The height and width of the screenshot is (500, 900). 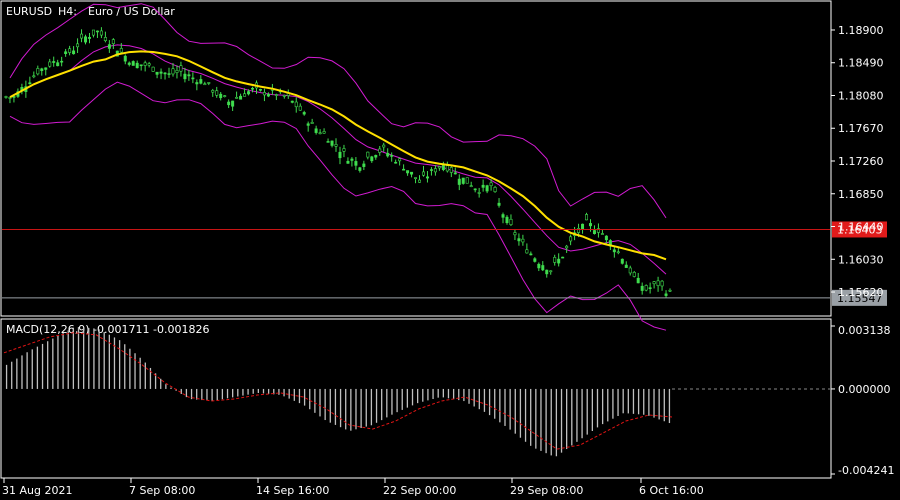 What do you see at coordinates (107, 329) in the screenshot?
I see `macd-title: MACD(12,26,9) -0.001711 -0.001826` at bounding box center [107, 329].